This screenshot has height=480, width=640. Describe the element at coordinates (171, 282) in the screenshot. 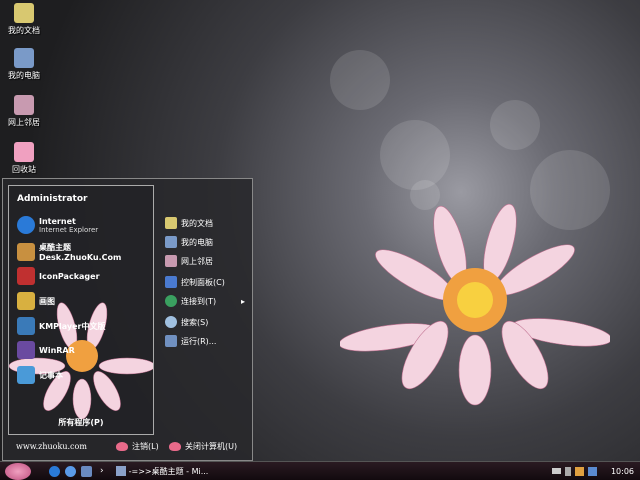

I see `control-panel-icon` at that location.